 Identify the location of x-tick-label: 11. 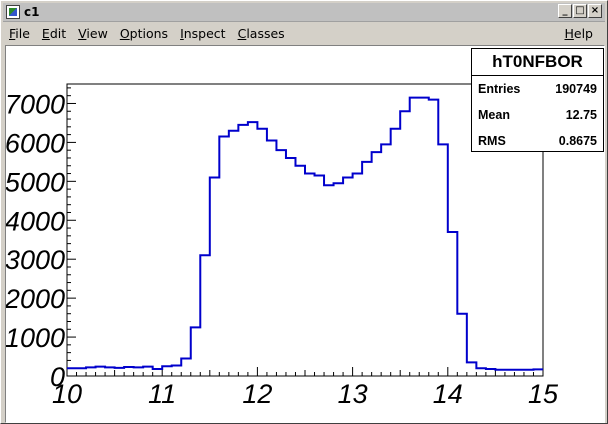
(162, 394).